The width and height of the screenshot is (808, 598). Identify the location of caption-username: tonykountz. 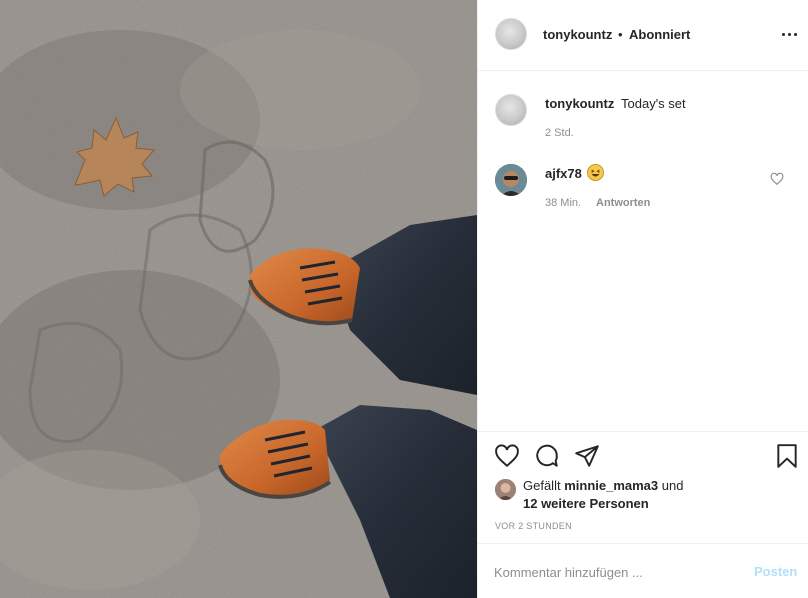
(579, 103).